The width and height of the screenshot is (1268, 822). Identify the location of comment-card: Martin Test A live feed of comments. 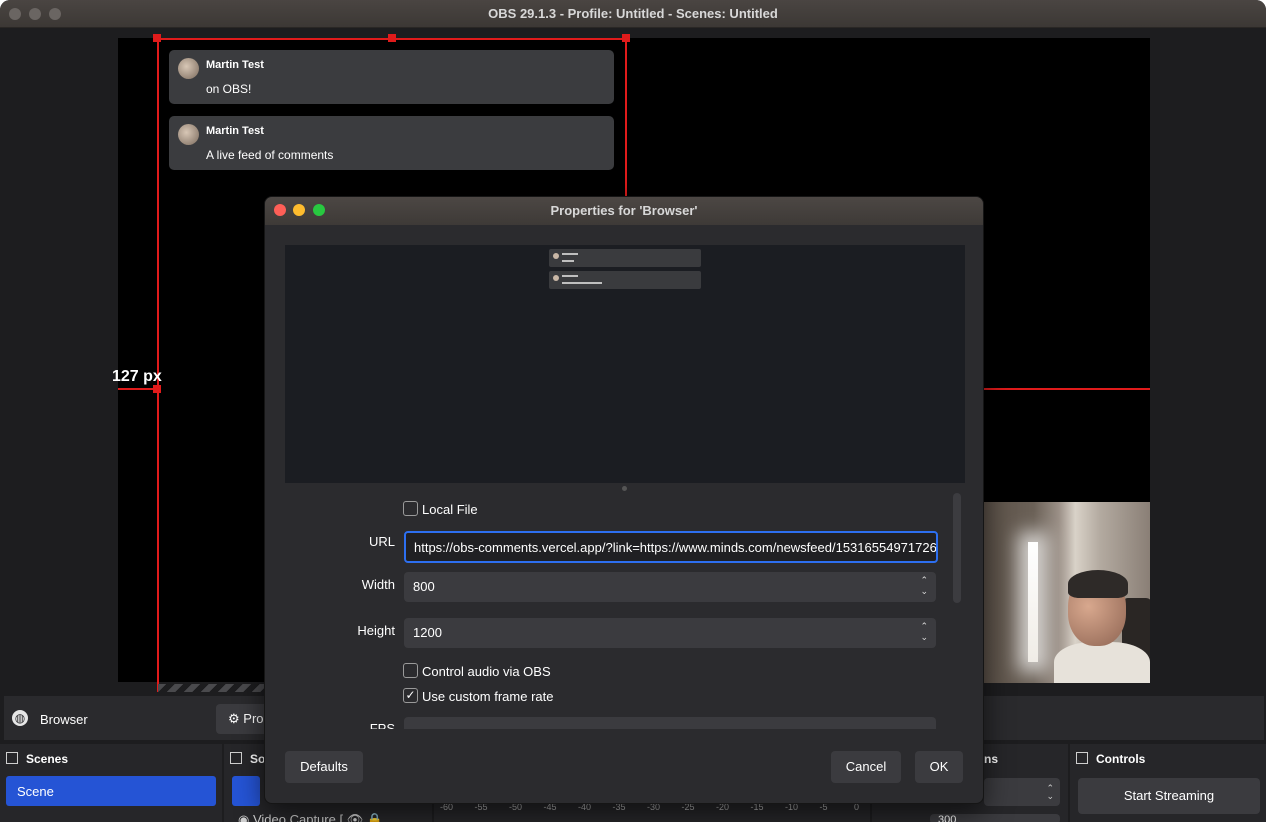
(391, 143).